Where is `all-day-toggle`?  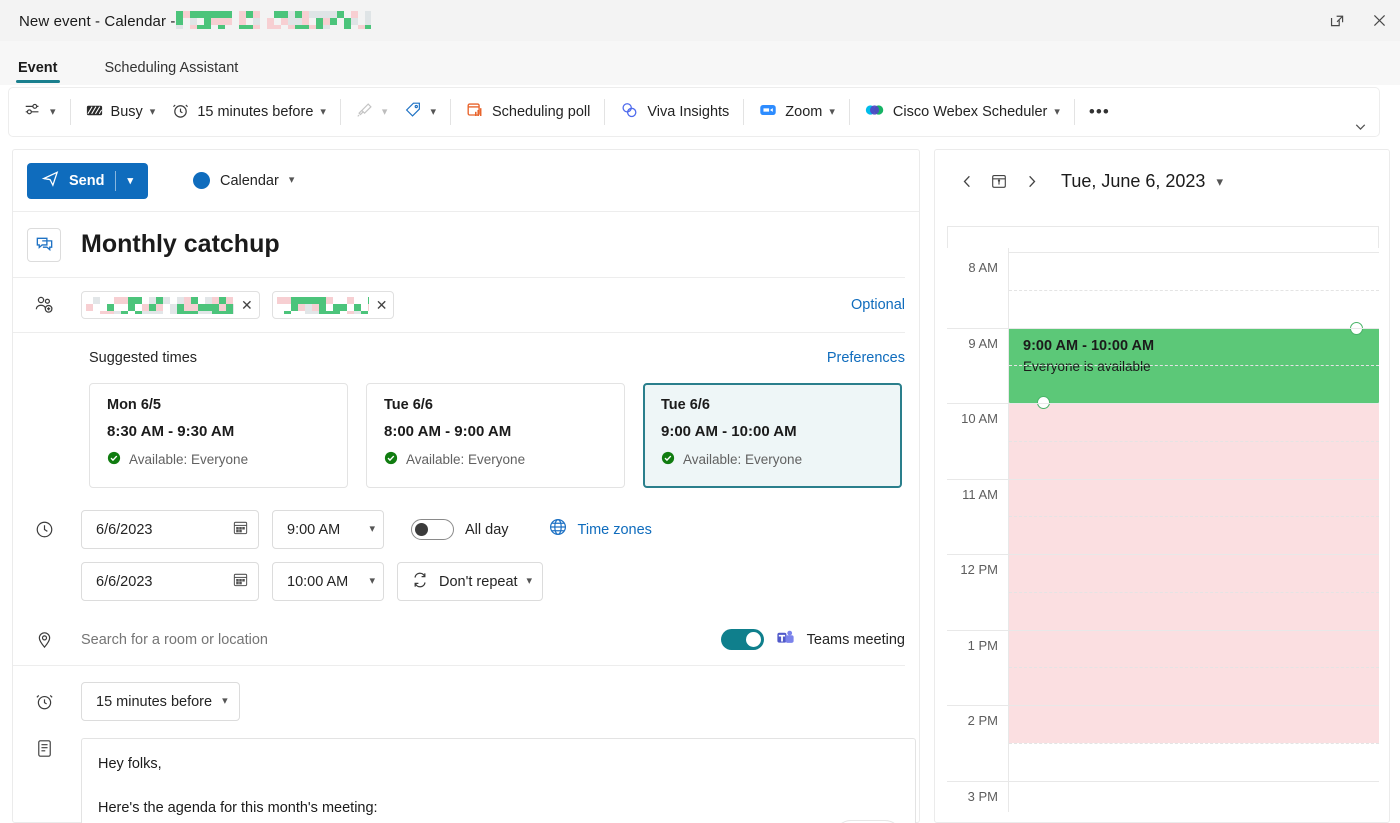 all-day-toggle is located at coordinates (432, 529).